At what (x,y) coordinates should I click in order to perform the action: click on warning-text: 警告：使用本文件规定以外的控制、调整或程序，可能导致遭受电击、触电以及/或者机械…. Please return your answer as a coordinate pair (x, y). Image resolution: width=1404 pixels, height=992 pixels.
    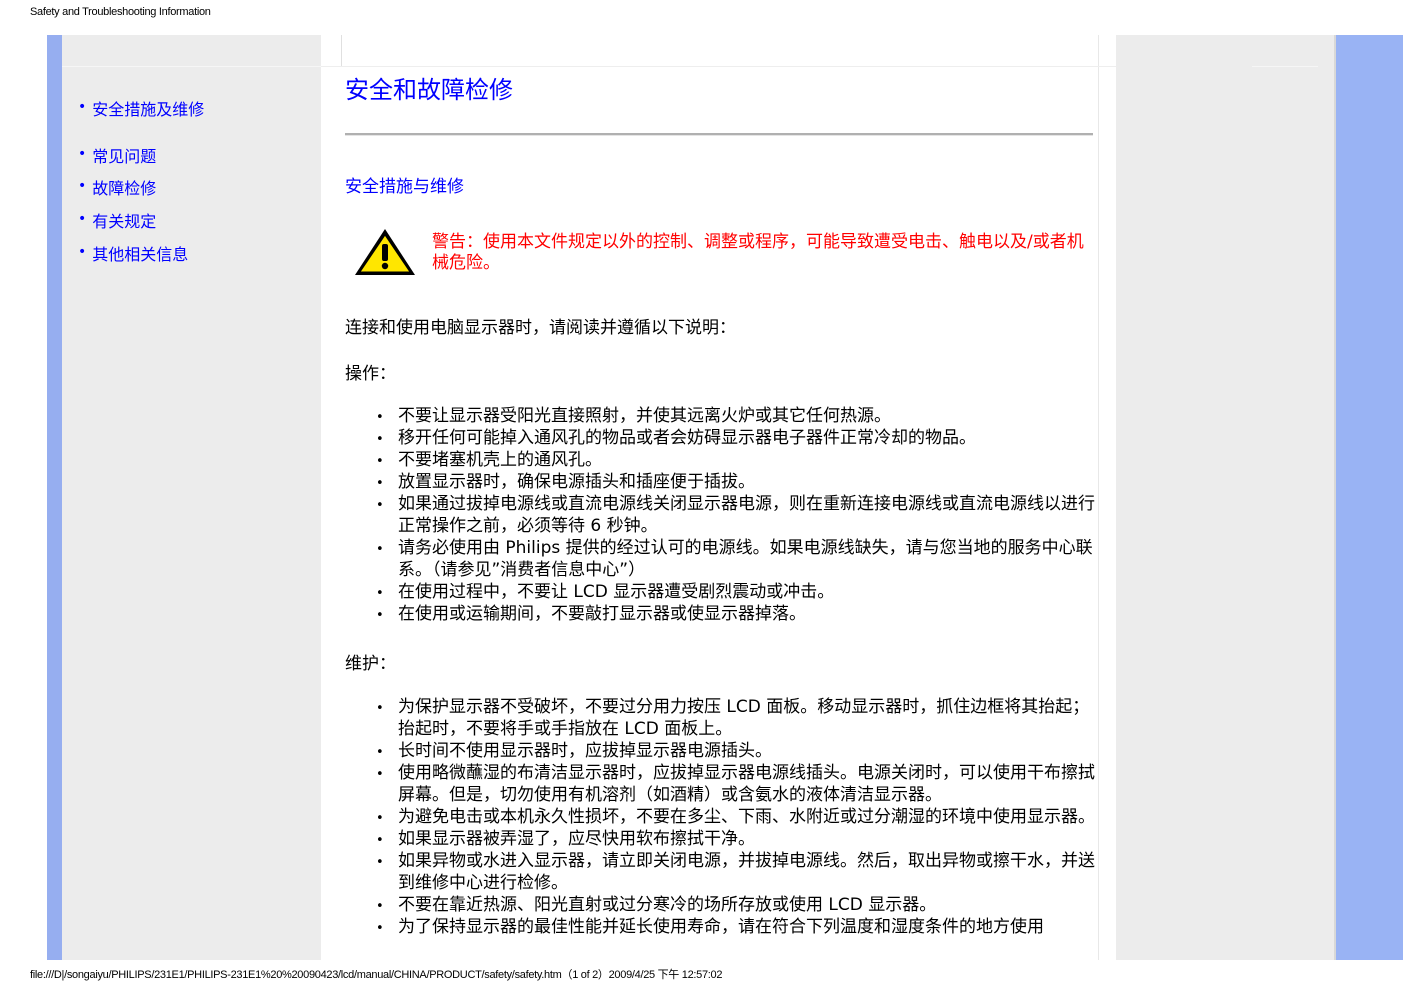
    Looking at the image, I should click on (758, 252).